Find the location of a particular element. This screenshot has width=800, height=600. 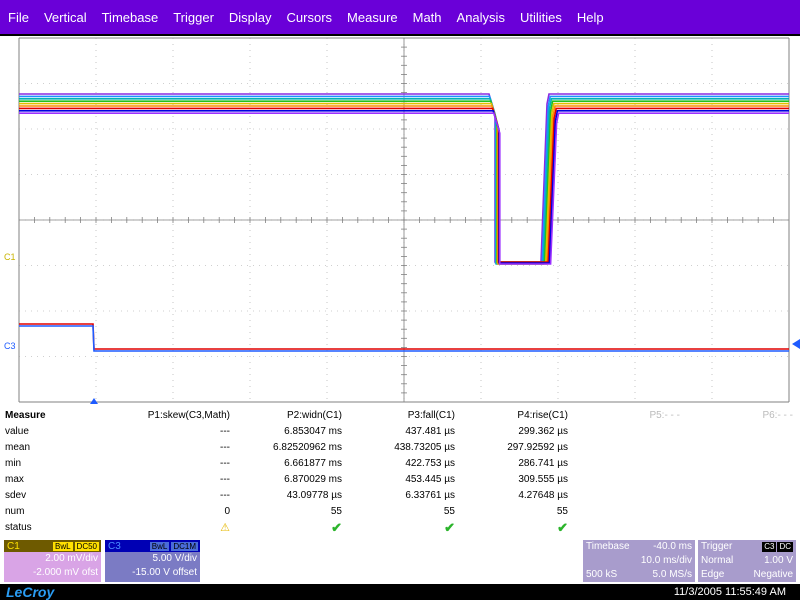

trigger-mode: Normal is located at coordinates (717, 560).